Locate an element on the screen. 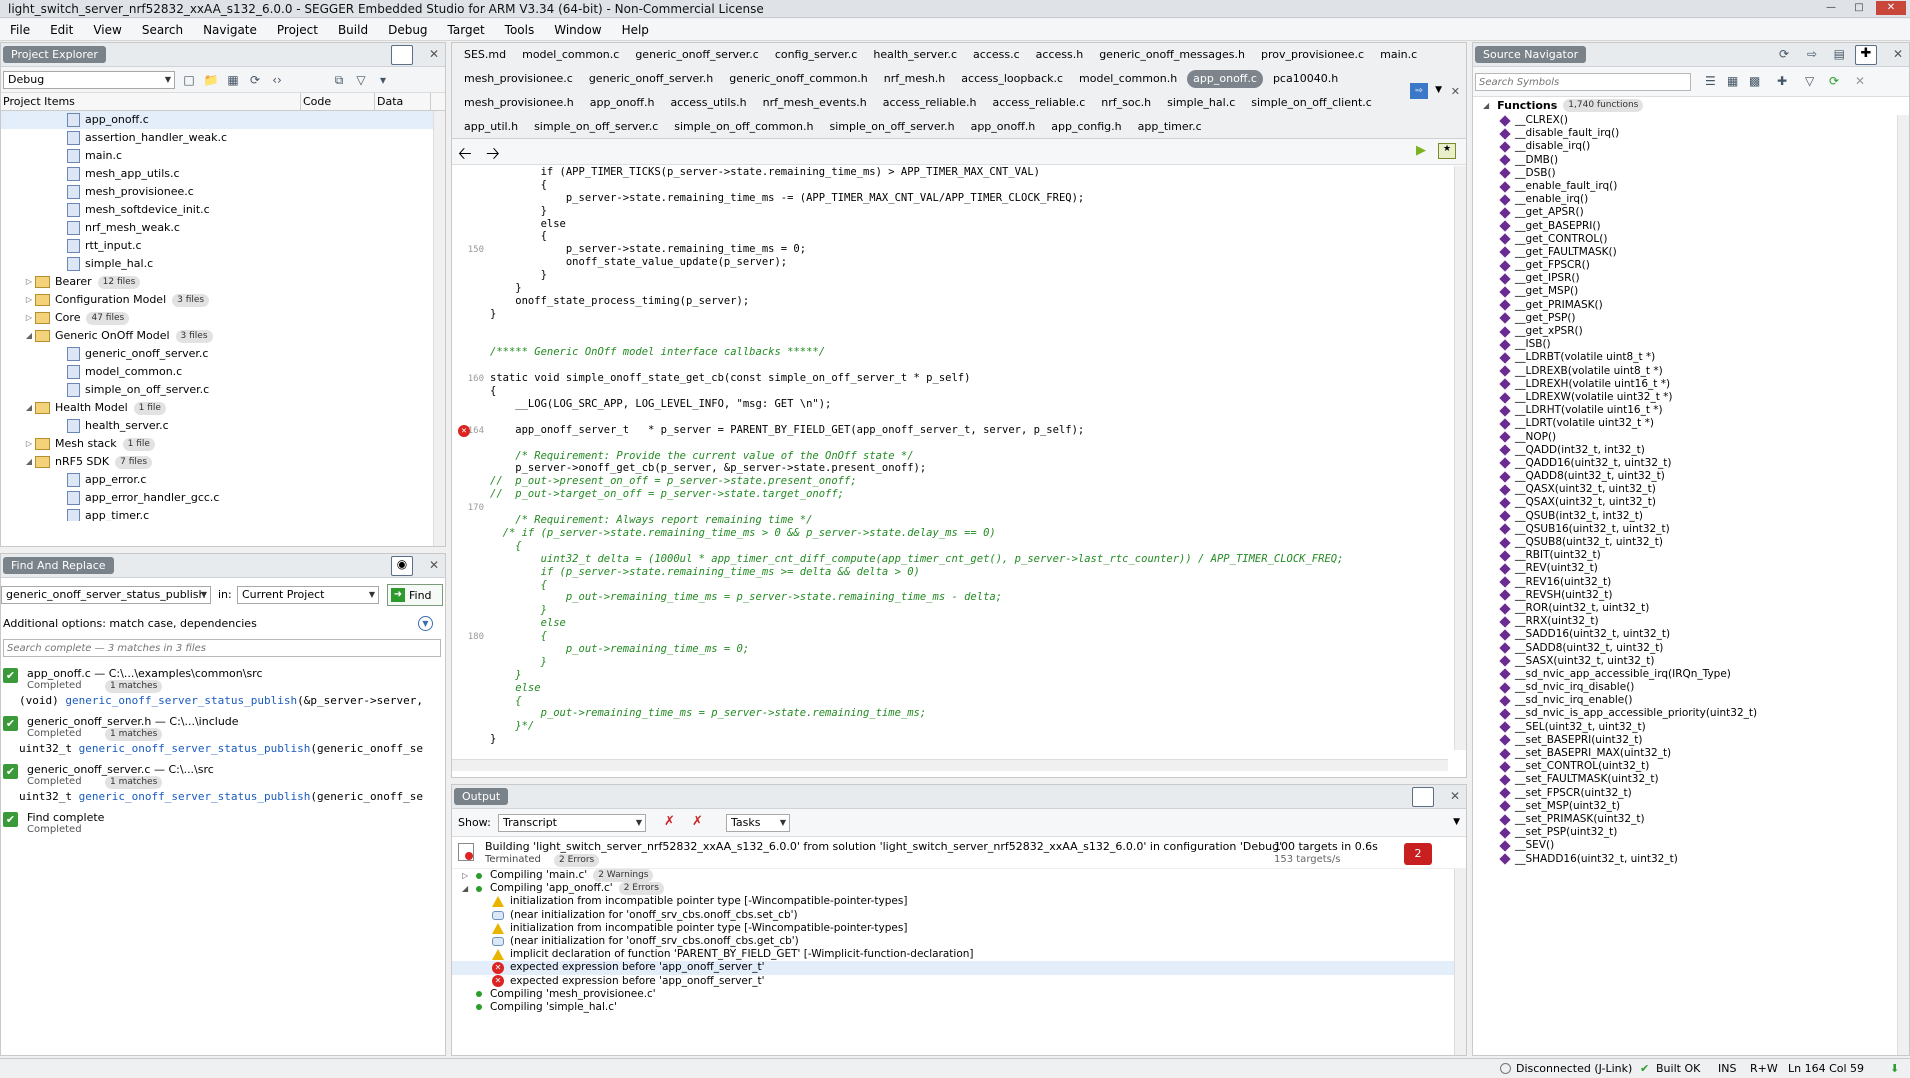 This screenshot has height=1078, width=1910. function-item: __QADD16(uint32_t, uint32_t) is located at coordinates (1691, 463).